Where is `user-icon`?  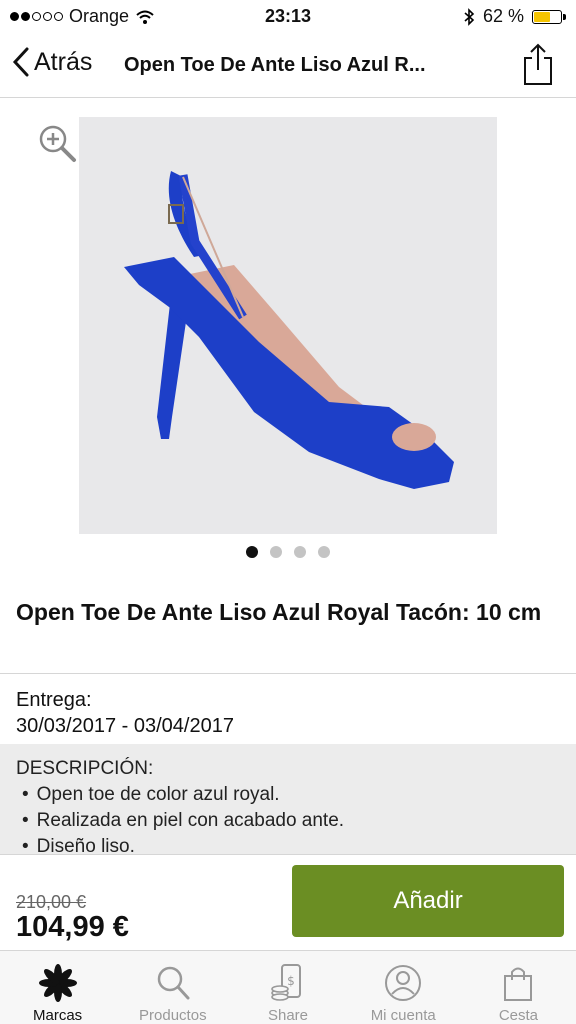
user-icon is located at coordinates (403, 983).